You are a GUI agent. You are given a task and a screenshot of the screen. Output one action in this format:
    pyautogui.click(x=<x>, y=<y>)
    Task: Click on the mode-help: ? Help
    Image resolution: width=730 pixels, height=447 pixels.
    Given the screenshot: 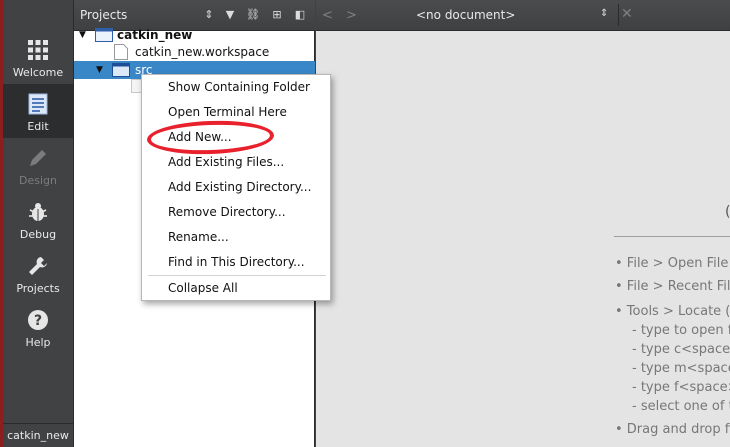 What is the action you would take?
    pyautogui.click(x=38, y=327)
    